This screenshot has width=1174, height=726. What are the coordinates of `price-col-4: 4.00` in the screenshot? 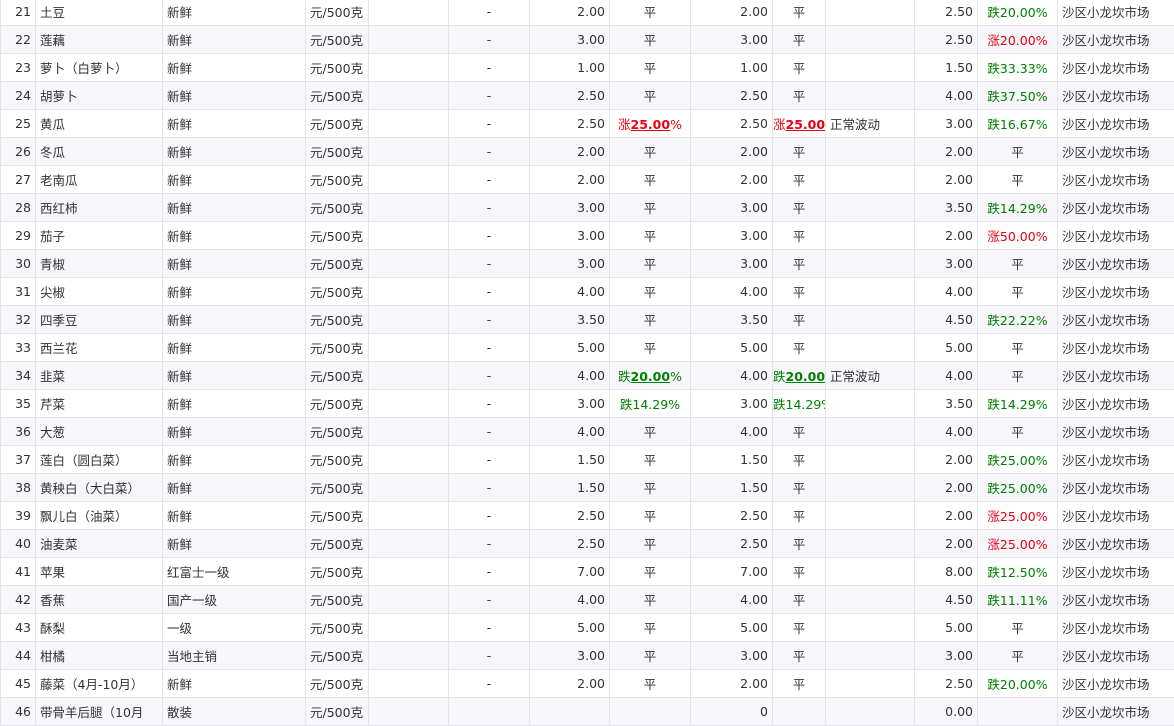 It's located at (732, 432).